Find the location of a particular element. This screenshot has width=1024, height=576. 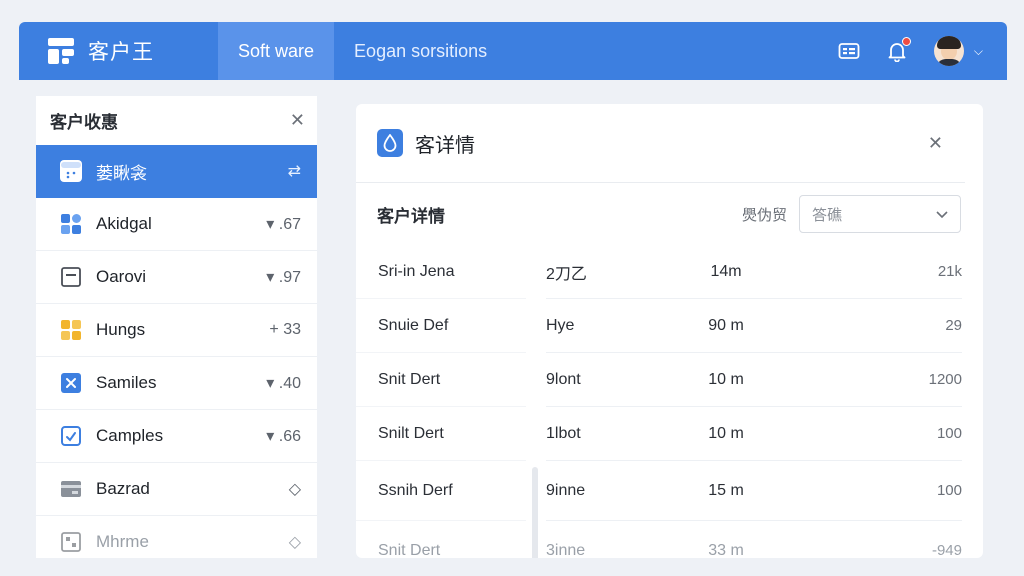

row-col3: 90 m is located at coordinates (726, 325).